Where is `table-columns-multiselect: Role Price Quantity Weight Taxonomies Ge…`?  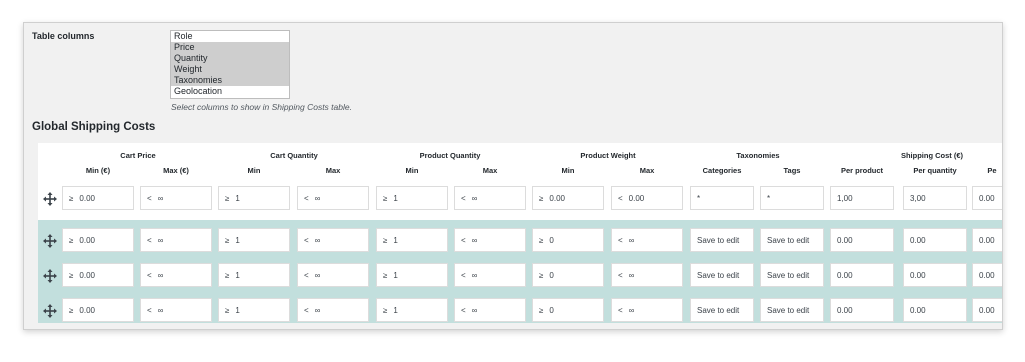 table-columns-multiselect: Role Price Quantity Weight Taxonomies Ge… is located at coordinates (230, 64).